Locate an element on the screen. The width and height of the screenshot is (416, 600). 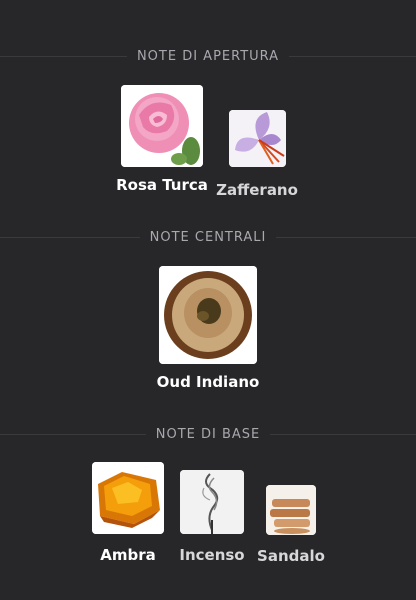
amber-resin-icon is located at coordinates (128, 498).